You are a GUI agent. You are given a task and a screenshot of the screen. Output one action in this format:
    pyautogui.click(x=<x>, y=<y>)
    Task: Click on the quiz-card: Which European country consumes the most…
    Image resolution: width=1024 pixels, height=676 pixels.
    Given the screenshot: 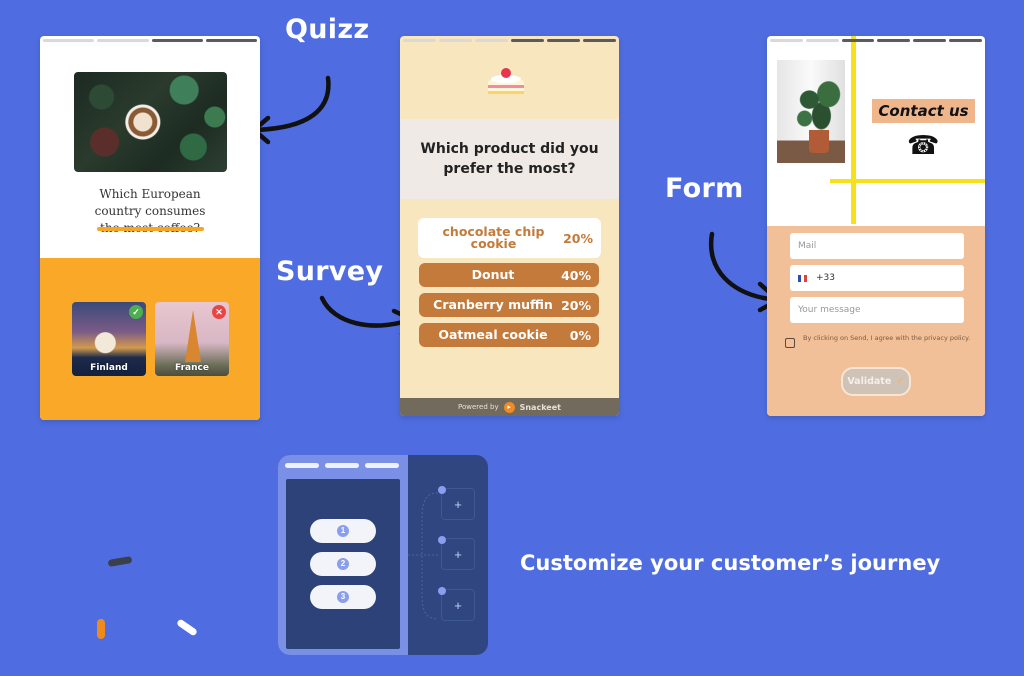 What is the action you would take?
    pyautogui.click(x=150, y=228)
    